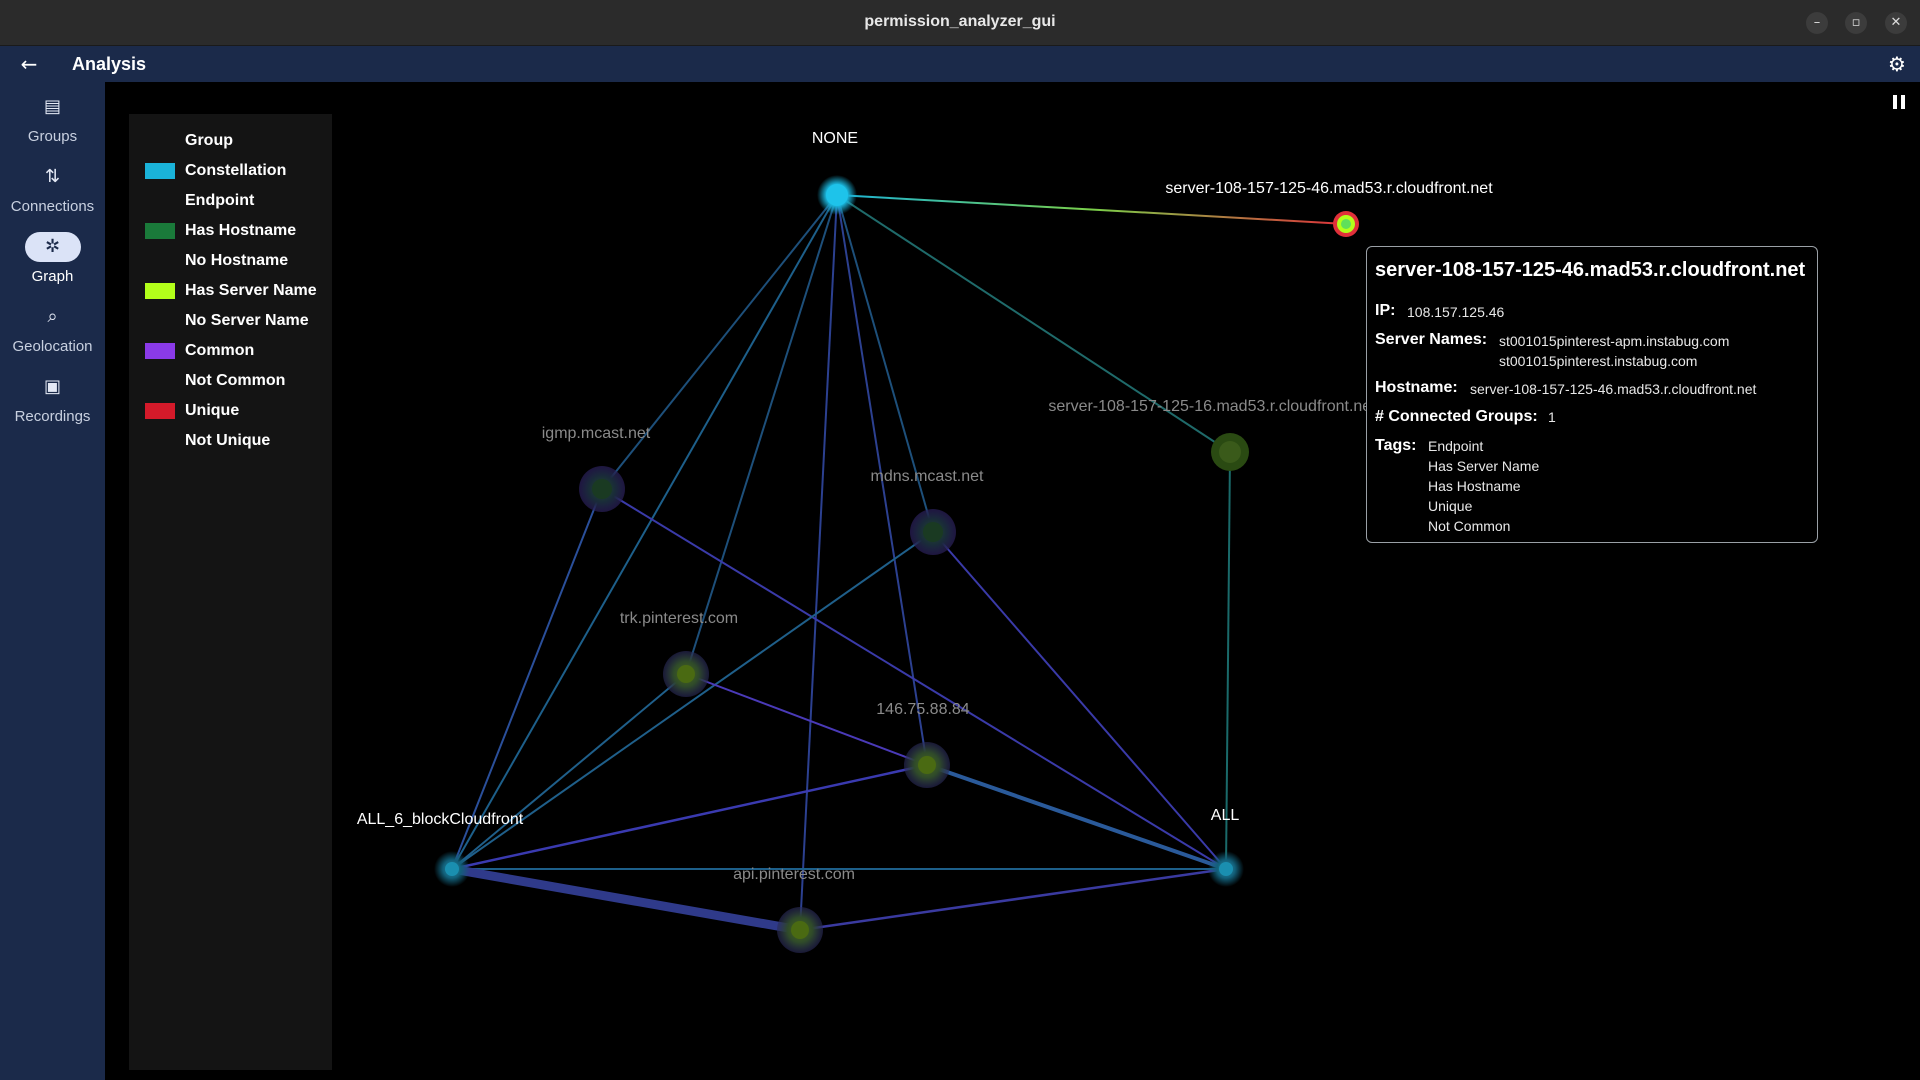 This screenshot has width=1920, height=1080. Describe the element at coordinates (251, 290) in the screenshot. I see `legend-label: Has Server Name` at that location.